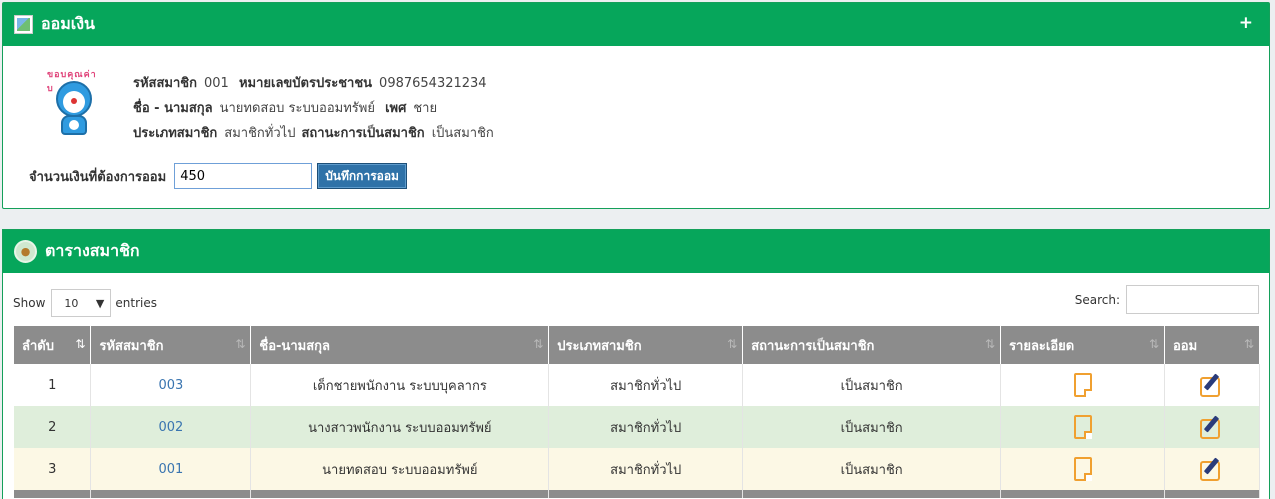  Describe the element at coordinates (599, 346) in the screenshot. I see `col-header-label: ประเภทสามชิก` at that location.